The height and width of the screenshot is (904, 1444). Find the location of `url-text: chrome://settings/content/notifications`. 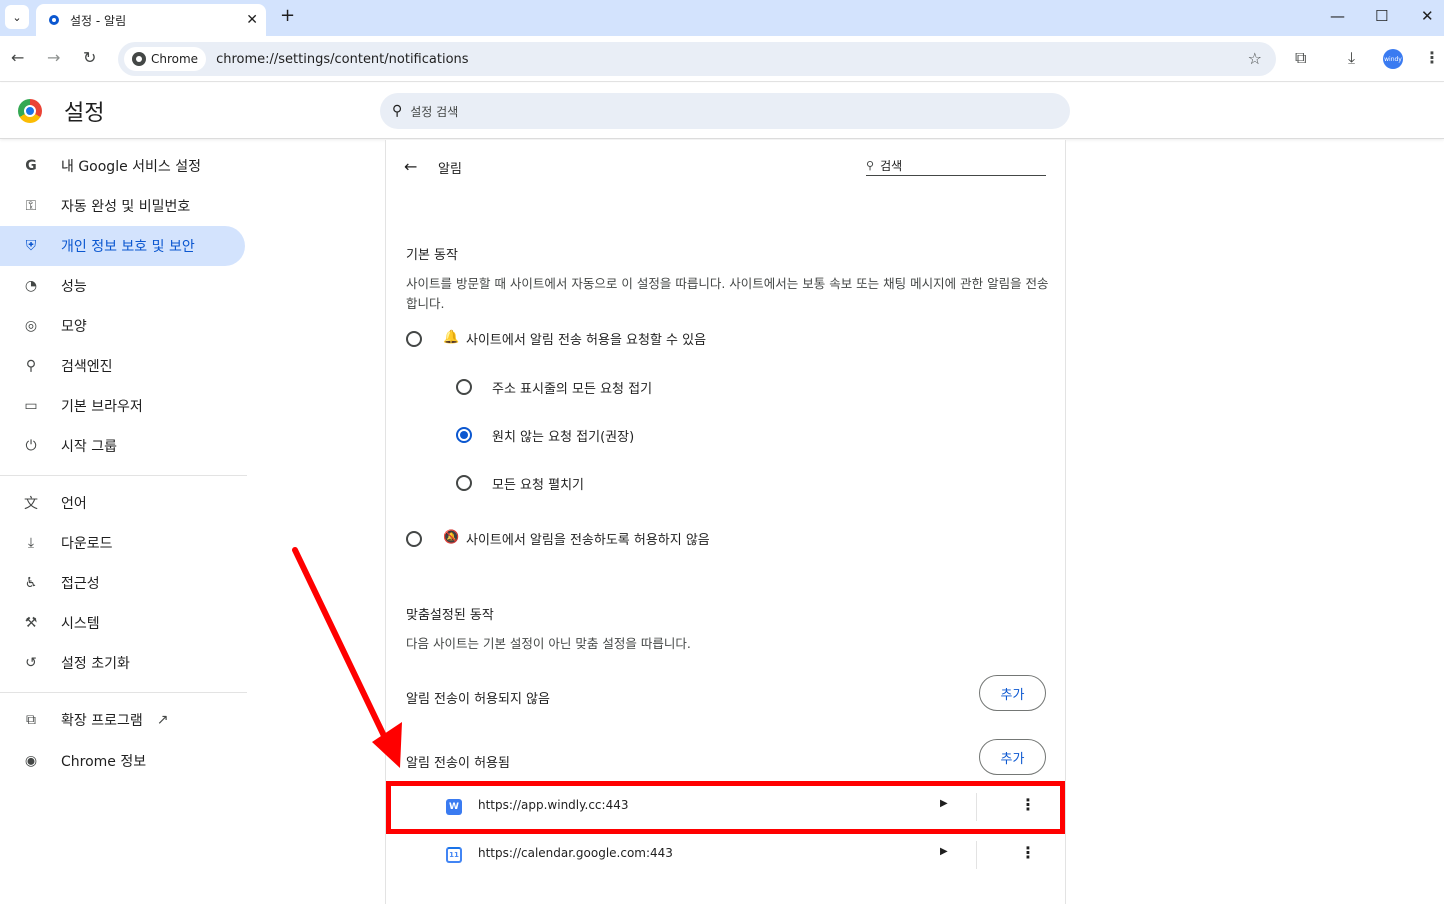

url-text: chrome://settings/content/notifications is located at coordinates (342, 59).